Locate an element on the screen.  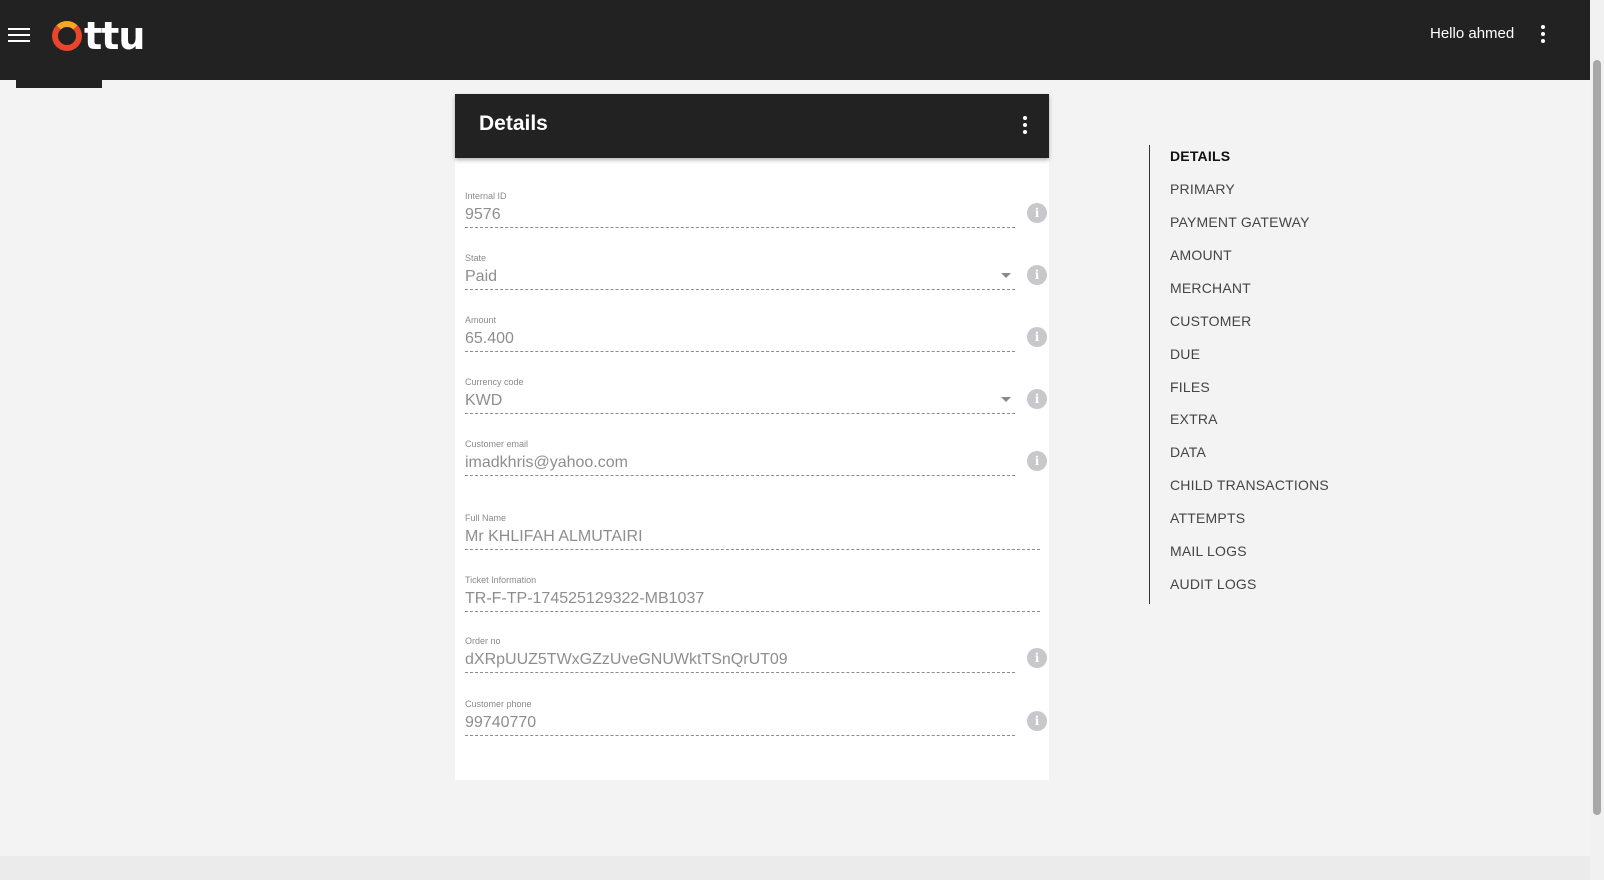
card-title: Details is located at coordinates (513, 123).